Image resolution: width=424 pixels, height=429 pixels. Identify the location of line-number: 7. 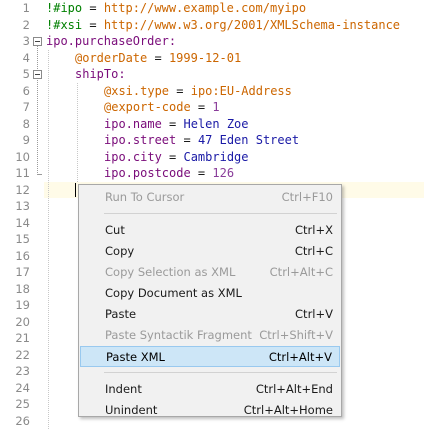
(16, 107).